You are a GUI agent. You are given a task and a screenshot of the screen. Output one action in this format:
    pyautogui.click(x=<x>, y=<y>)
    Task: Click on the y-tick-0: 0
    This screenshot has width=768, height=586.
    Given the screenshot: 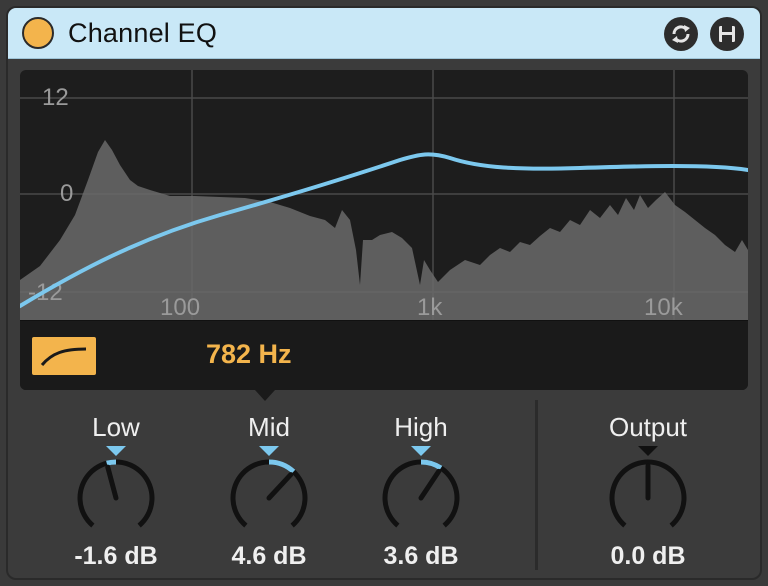 What is the action you would take?
    pyautogui.click(x=66, y=193)
    